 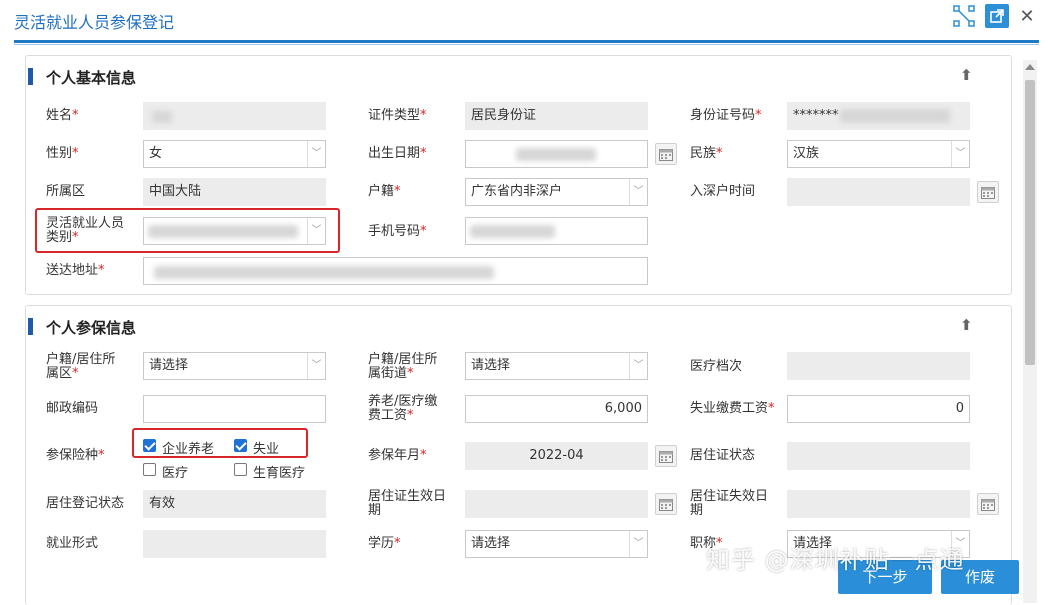 What do you see at coordinates (234, 366) in the screenshot?
I see `hukou-district-select: 请选择 ﹀` at bounding box center [234, 366].